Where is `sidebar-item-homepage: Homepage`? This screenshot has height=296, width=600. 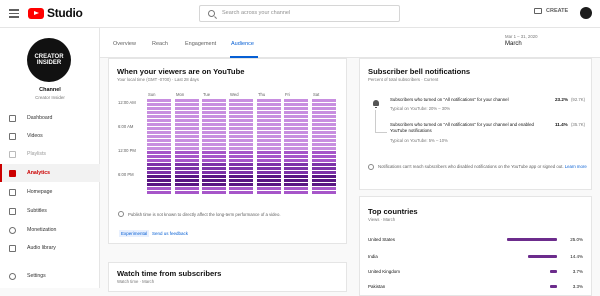
sidebar-item-homepage: Homepage is located at coordinates (50, 192).